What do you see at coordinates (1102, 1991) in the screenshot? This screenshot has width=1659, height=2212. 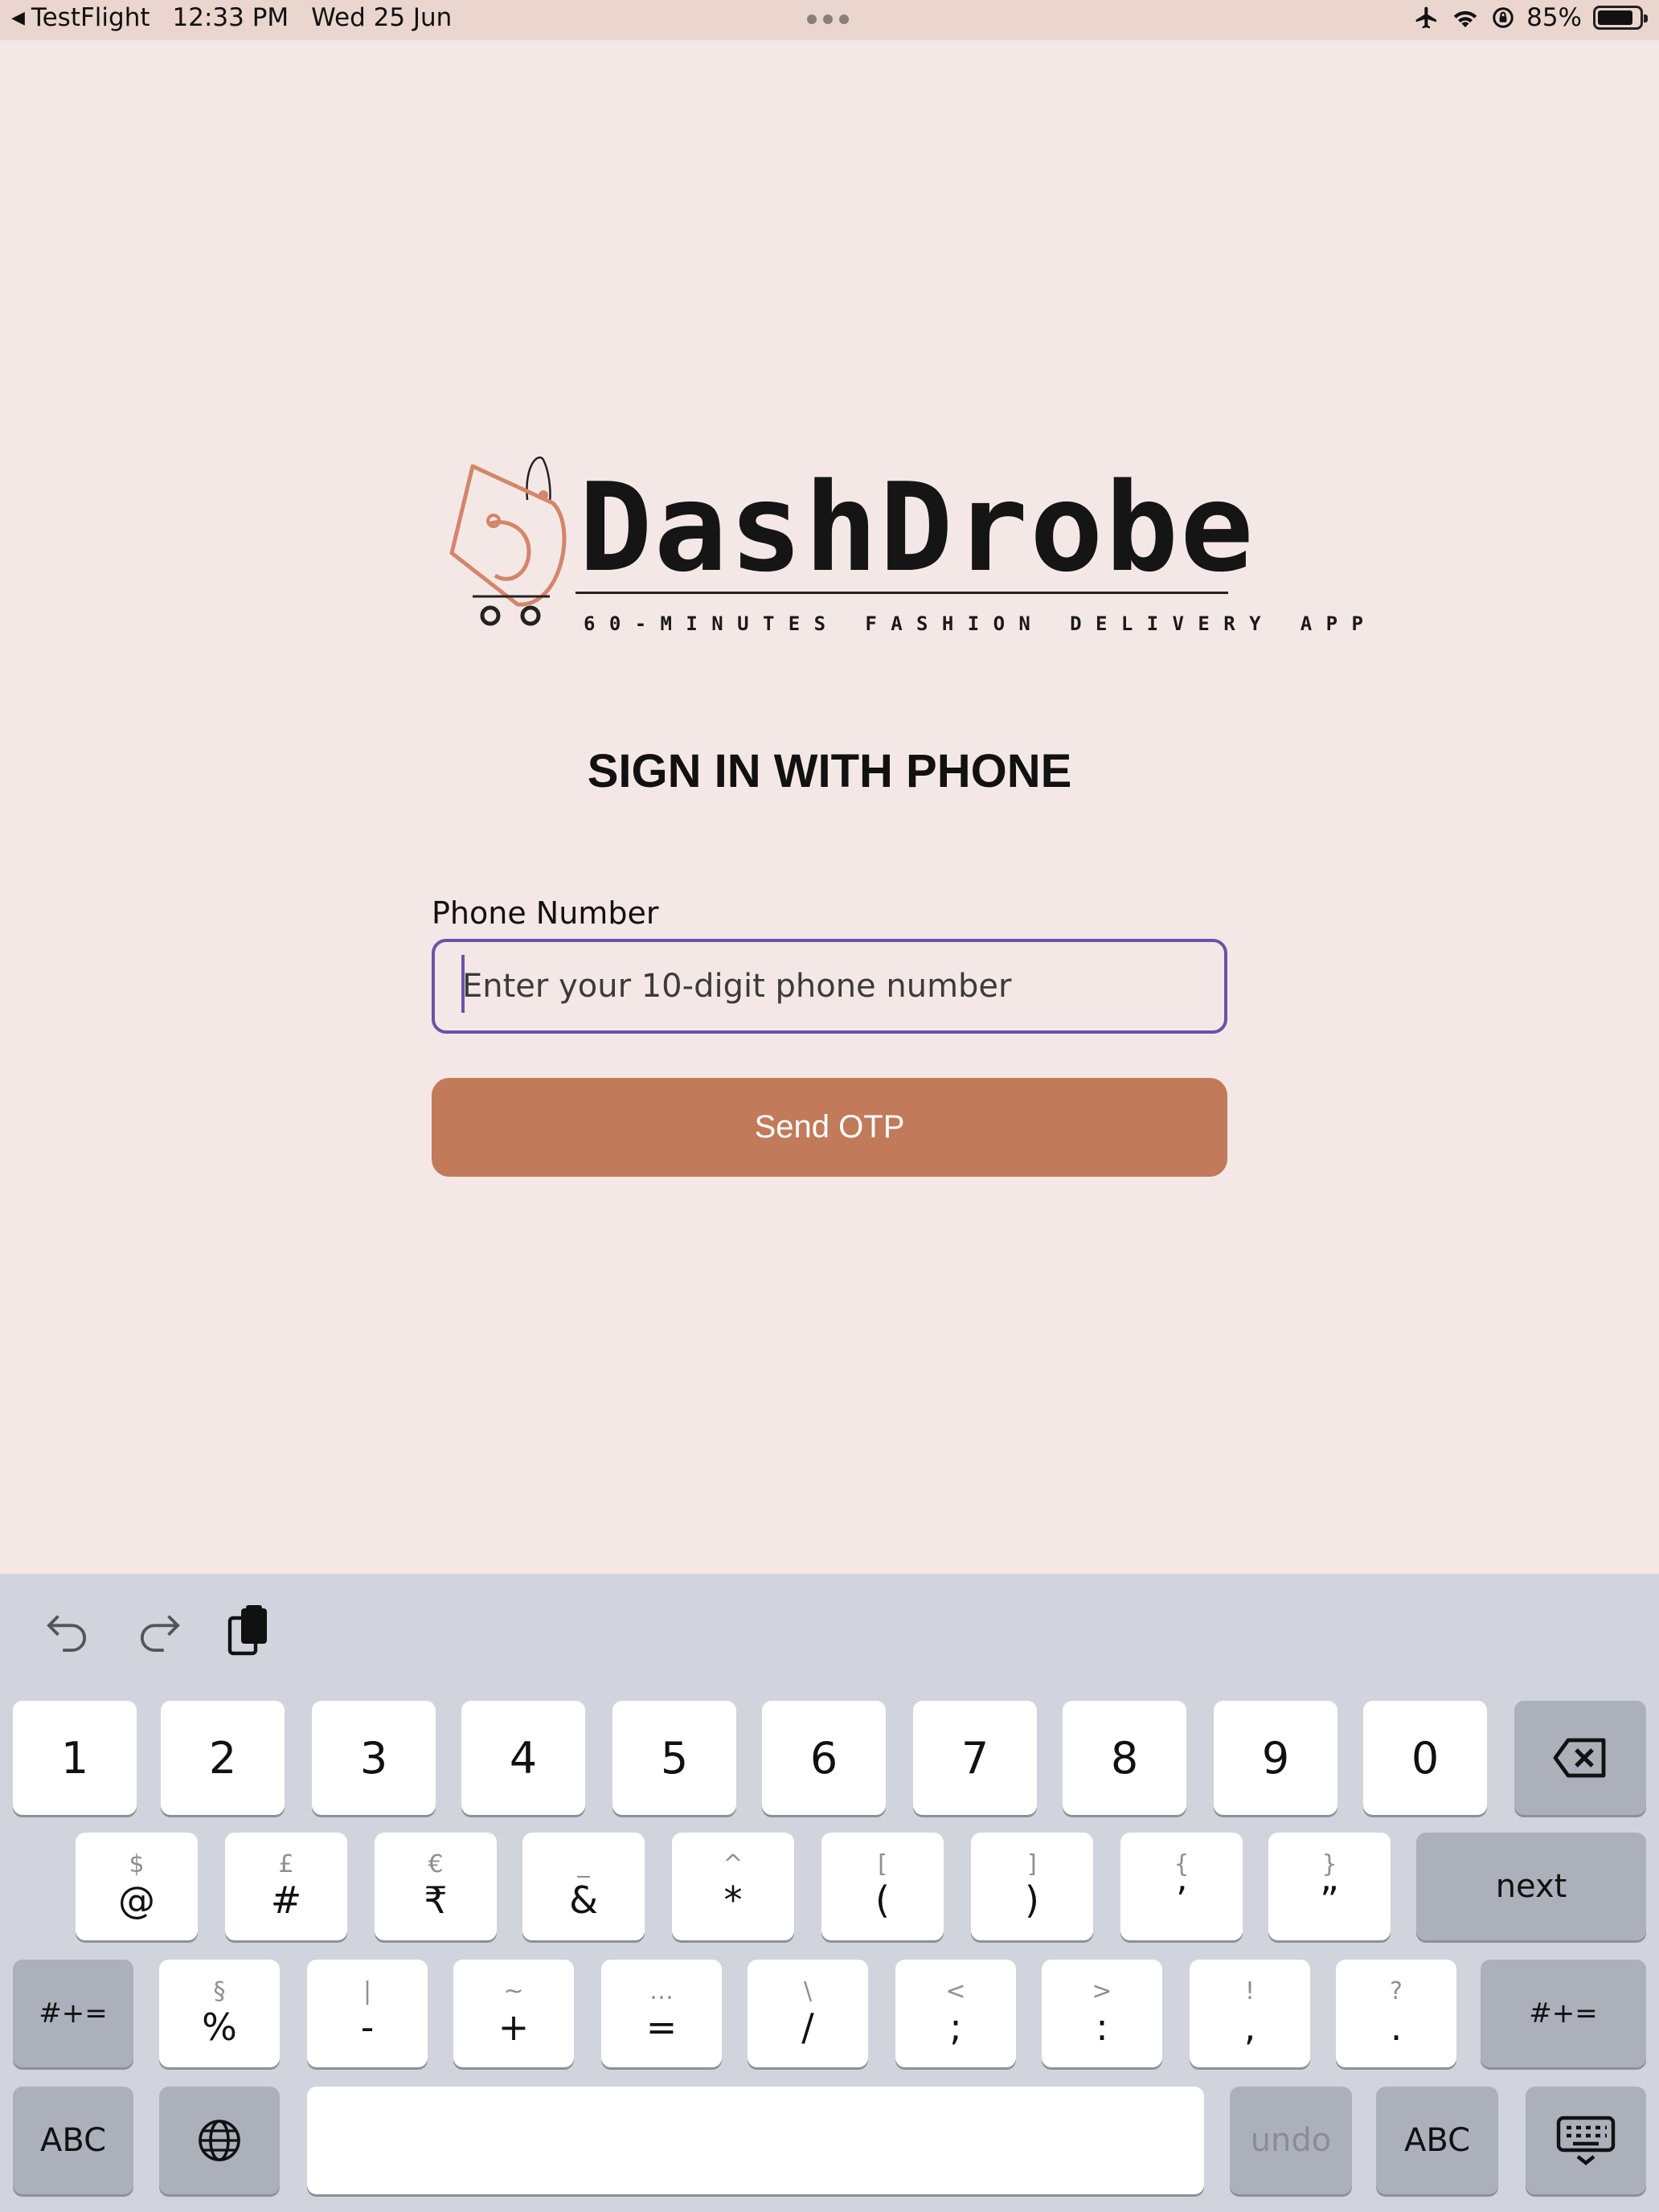 I see `alt-symbol: >` at bounding box center [1102, 1991].